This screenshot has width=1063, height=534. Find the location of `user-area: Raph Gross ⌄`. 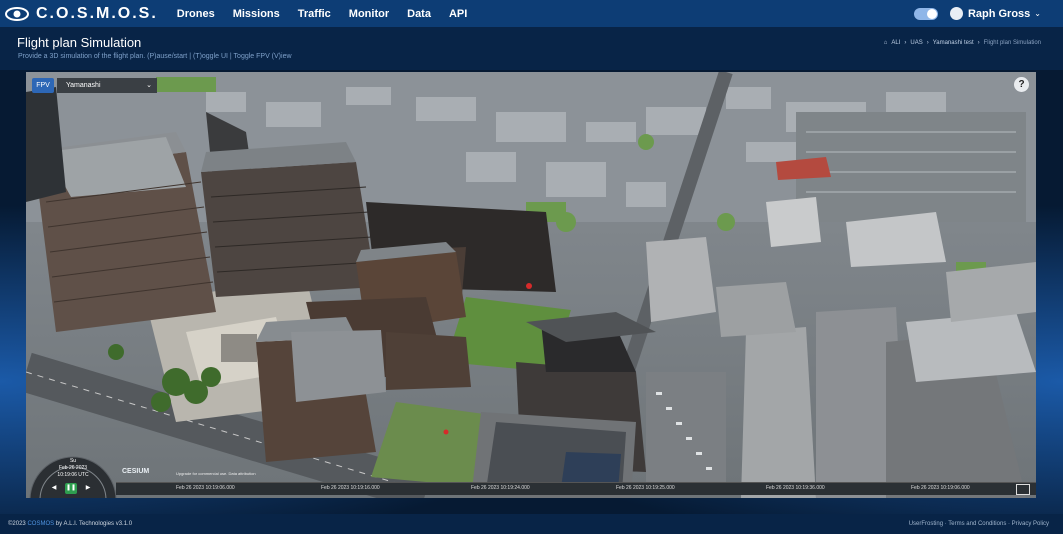

user-area: Raph Gross ⌄ is located at coordinates (977, 13).